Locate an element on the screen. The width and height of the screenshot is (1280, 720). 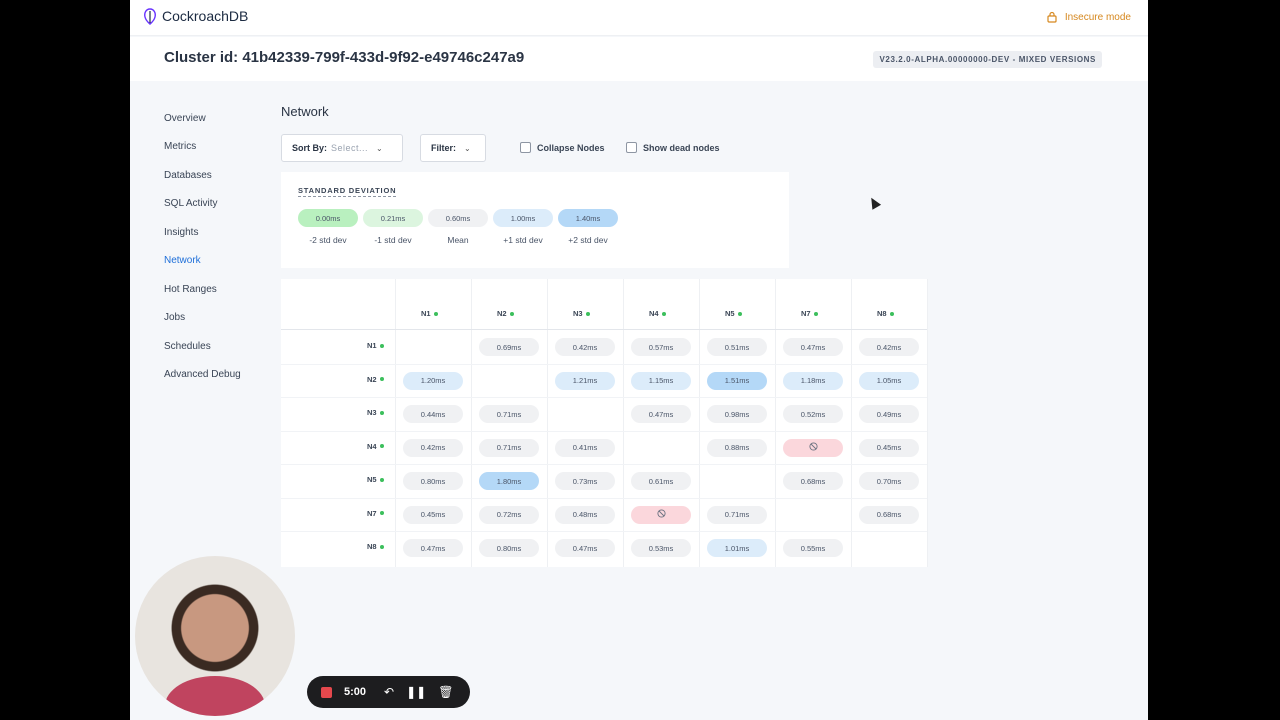
latency-cell: 0.98ms is located at coordinates (737, 414).